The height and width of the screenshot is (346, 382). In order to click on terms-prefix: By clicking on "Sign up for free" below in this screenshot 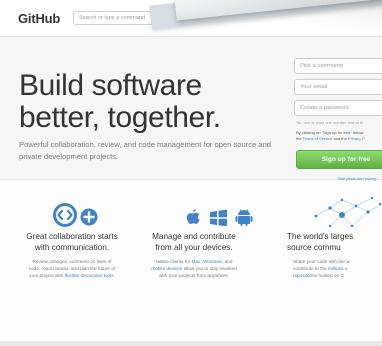, I will do `click(330, 132)`.